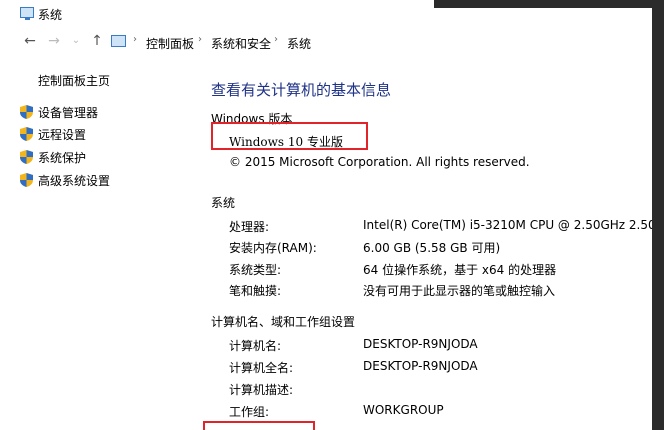 Image resolution: width=664 pixels, height=430 pixels. What do you see at coordinates (432, 248) in the screenshot?
I see `ram-value: 6.00 GB (5.58 GB 可用)` at bounding box center [432, 248].